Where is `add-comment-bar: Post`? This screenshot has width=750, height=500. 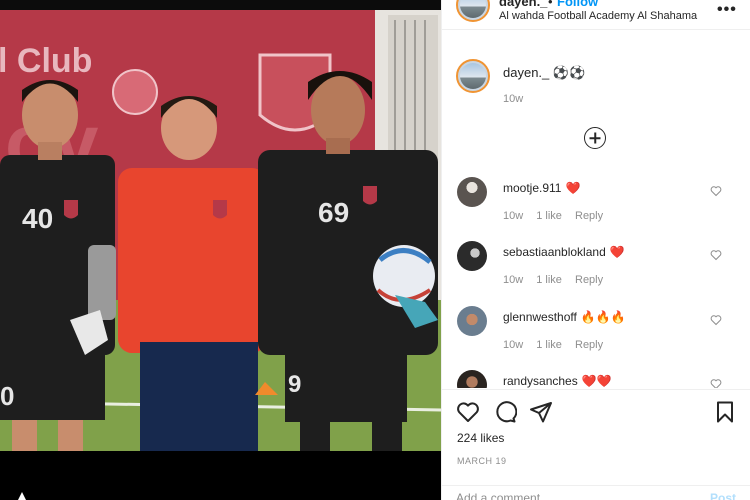
add-comment-bar: Post is located at coordinates (596, 492).